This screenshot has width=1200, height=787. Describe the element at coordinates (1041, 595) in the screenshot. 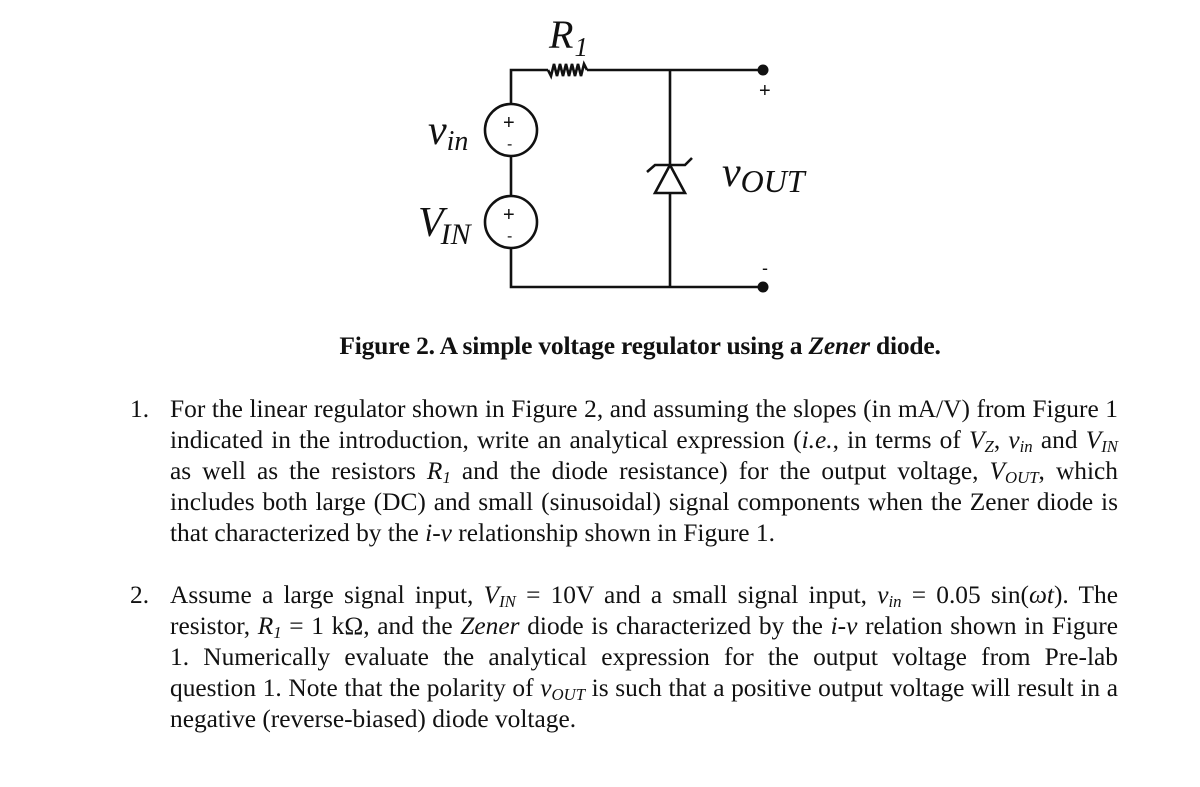

I see `q2-omega-t: ωt` at that location.